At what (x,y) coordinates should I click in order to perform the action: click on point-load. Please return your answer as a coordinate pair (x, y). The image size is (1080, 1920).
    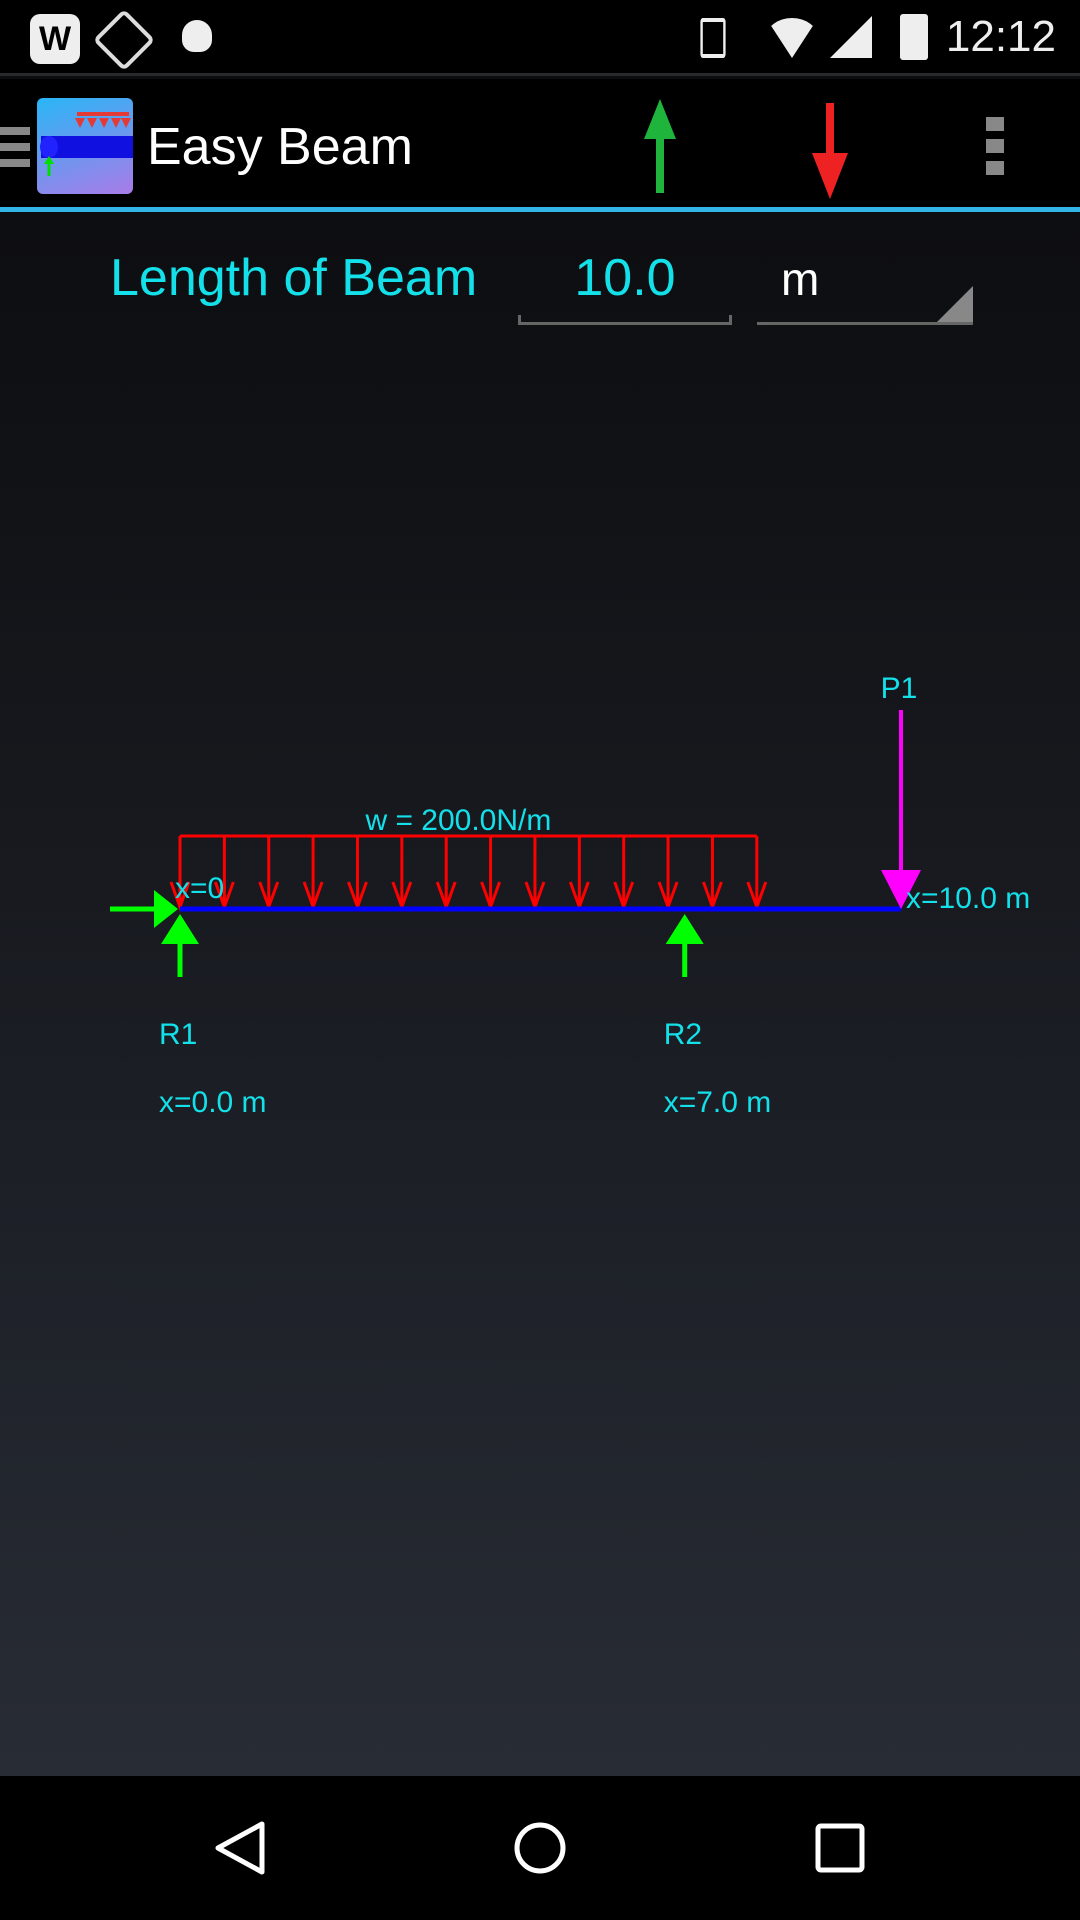
    Looking at the image, I should click on (901, 809).